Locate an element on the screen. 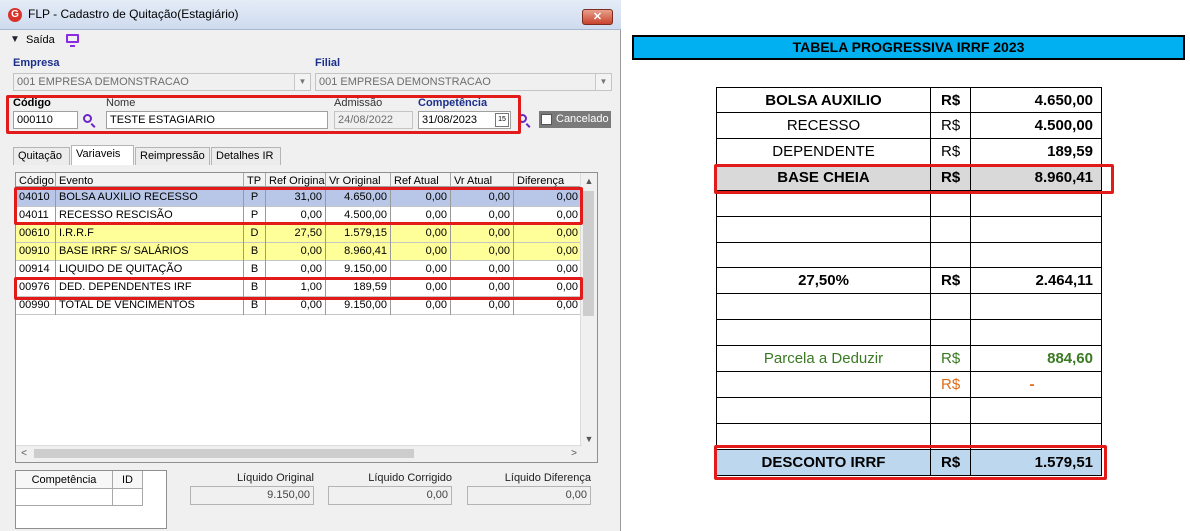 This screenshot has height=531, width=1190. liquido-original-label: Líquido Original is located at coordinates (275, 478).